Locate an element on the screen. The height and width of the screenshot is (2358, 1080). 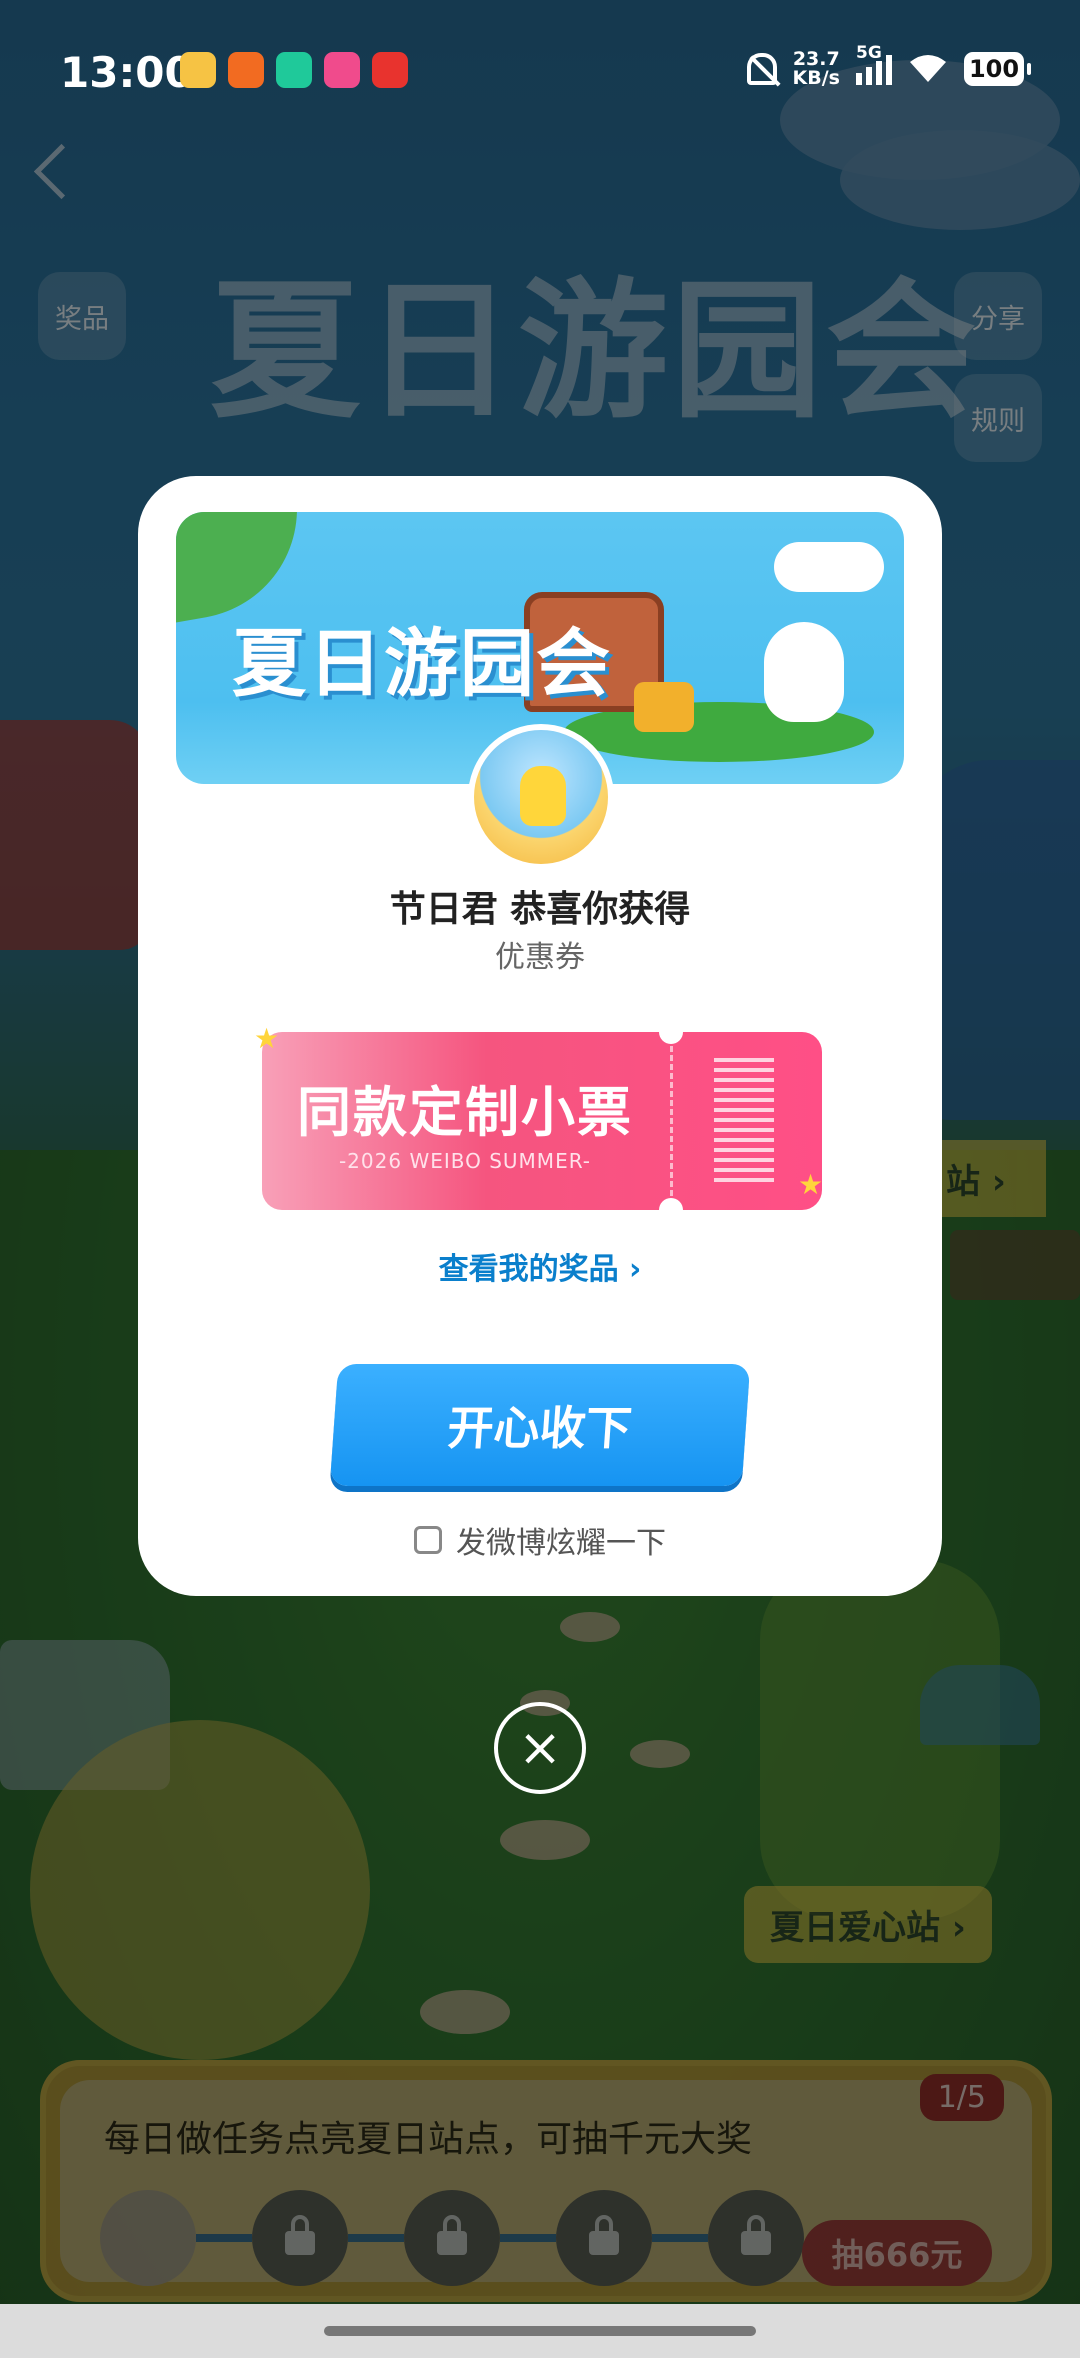
coins-icon is located at coordinates (664, 707).